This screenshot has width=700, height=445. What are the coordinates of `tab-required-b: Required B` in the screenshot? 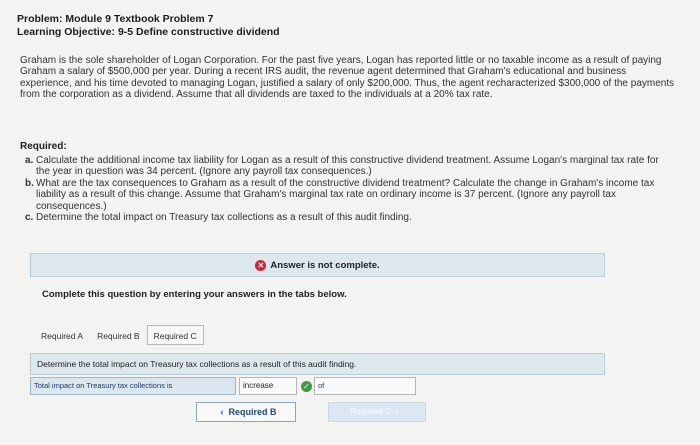 It's located at (118, 335).